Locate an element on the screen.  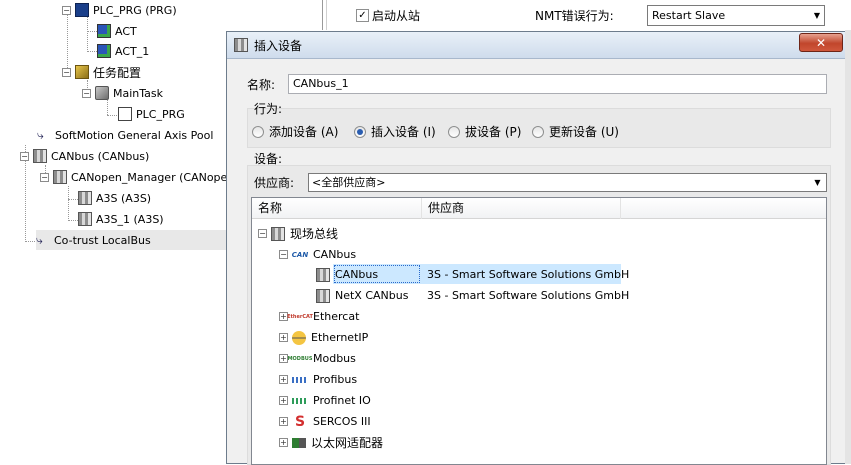
nmt-select: Restart Slave ▼ is located at coordinates (736, 15).